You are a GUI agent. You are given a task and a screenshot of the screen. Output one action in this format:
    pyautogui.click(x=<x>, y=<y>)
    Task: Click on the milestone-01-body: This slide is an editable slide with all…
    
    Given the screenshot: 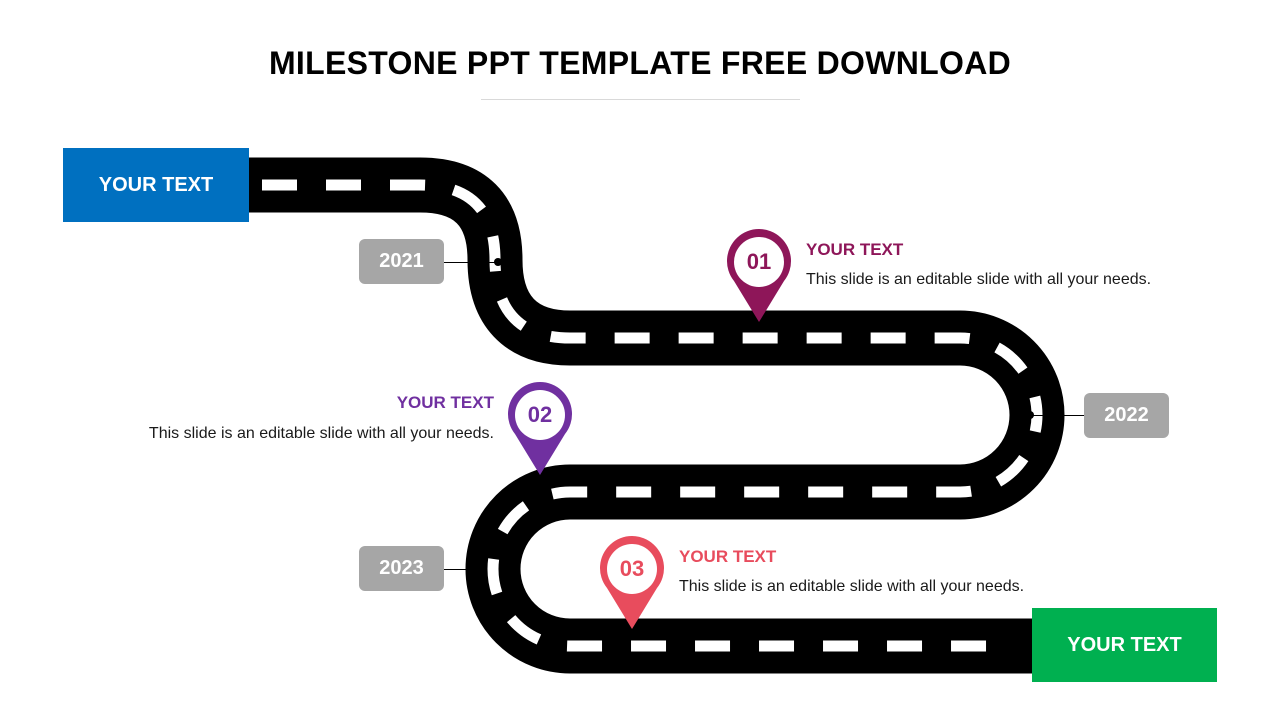 What is the action you would take?
    pyautogui.click(x=979, y=279)
    